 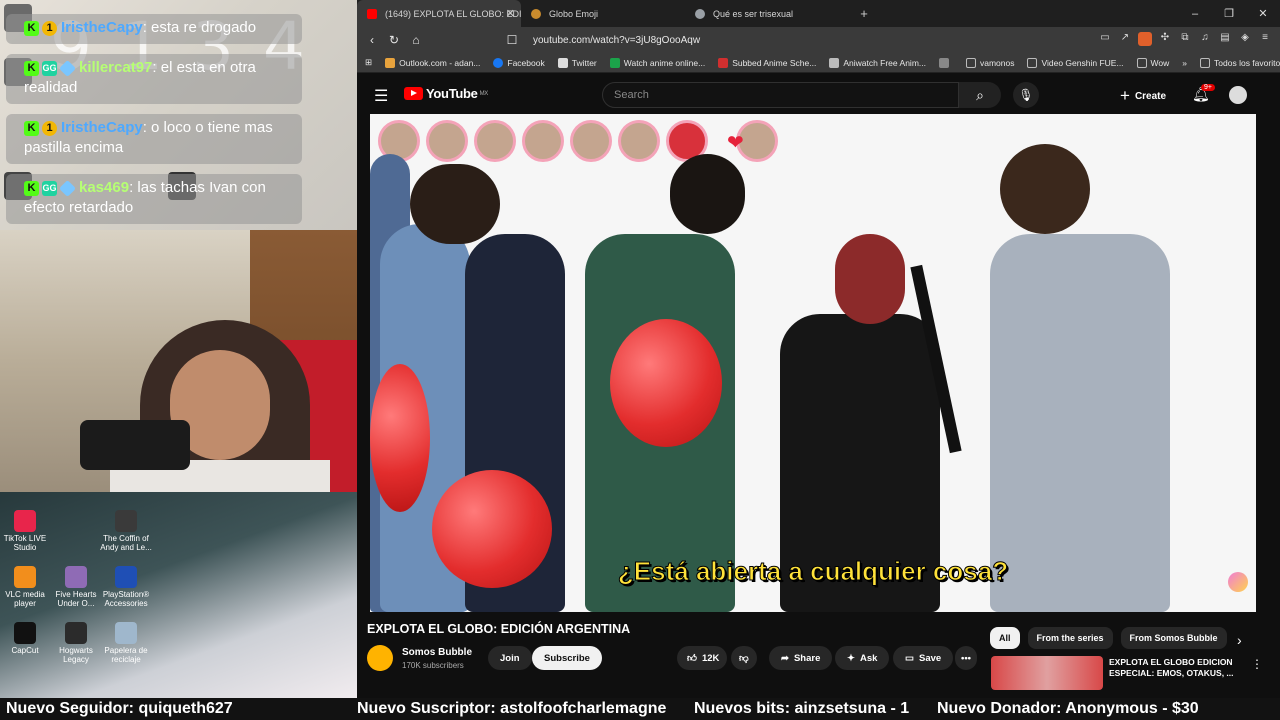 I want to click on dislike-button: 👎︎, so click(x=744, y=658).